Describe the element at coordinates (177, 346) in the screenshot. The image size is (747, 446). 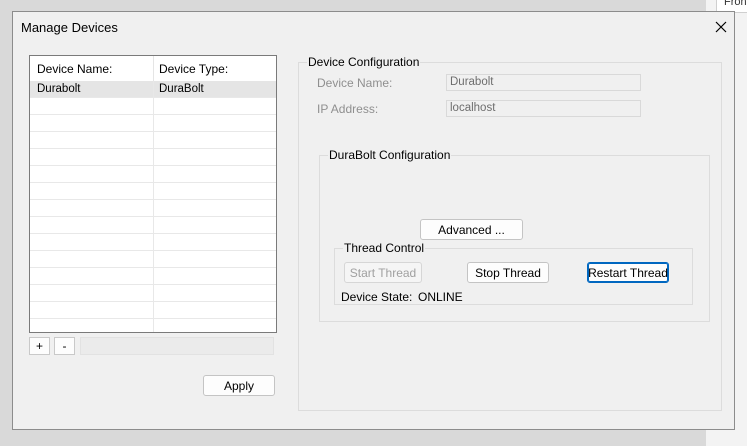
I see `device-list-status-field` at that location.